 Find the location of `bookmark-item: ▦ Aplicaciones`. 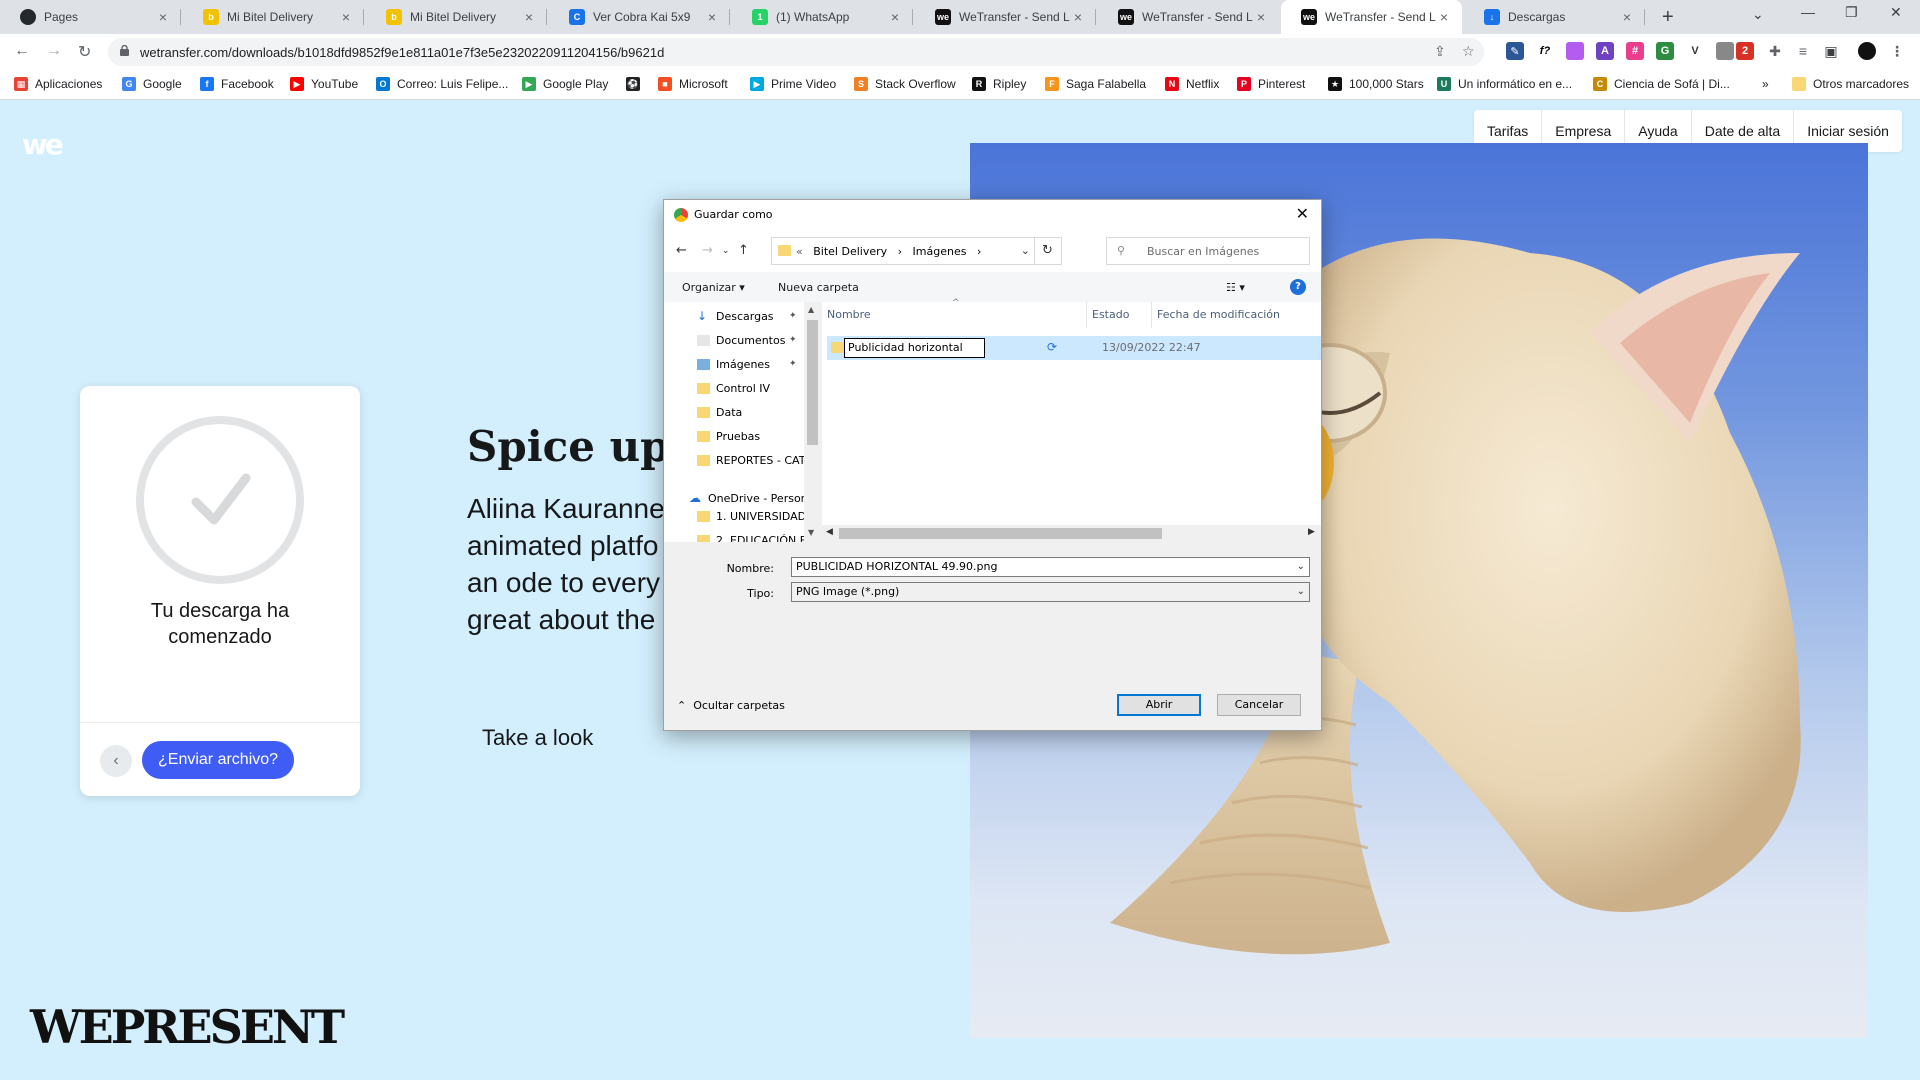

bookmark-item: ▦ Aplicaciones is located at coordinates (58, 84).